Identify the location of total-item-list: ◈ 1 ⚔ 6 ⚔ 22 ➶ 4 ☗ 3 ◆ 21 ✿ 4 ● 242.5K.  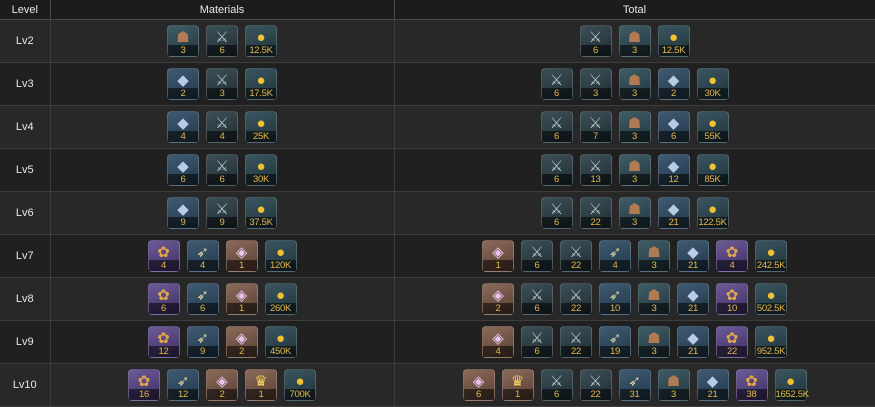
(635, 256).